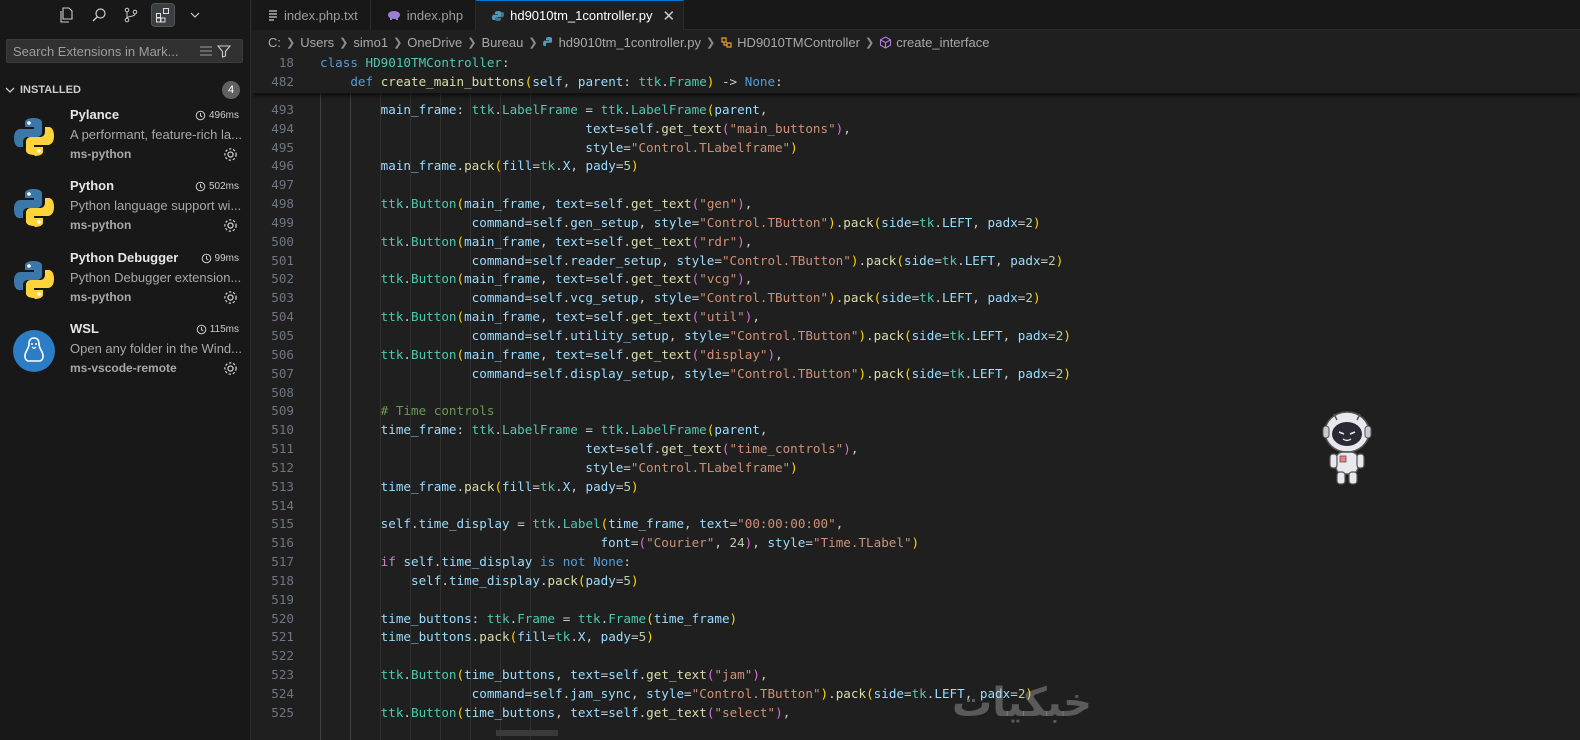 The width and height of the screenshot is (1580, 740). What do you see at coordinates (1347, 448) in the screenshot?
I see `astronaut-mascot-icon` at bounding box center [1347, 448].